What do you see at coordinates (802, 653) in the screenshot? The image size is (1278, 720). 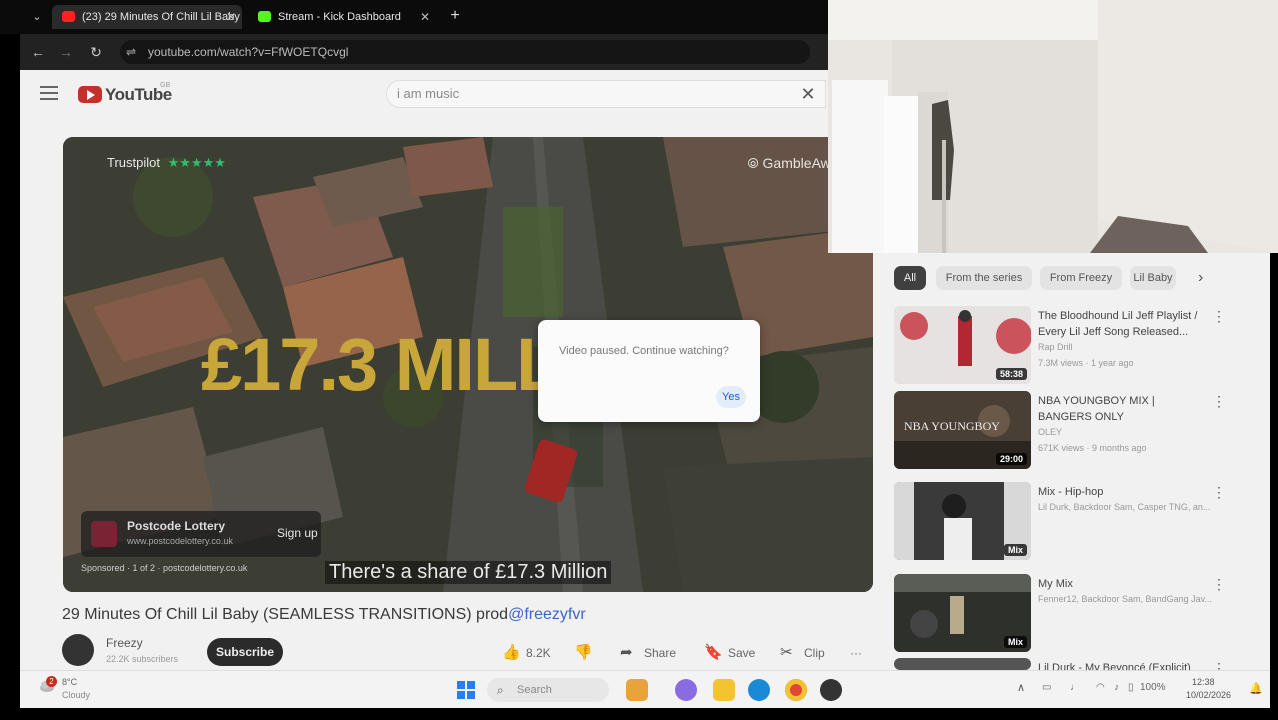 I see `clip-button: ✂ Clip` at bounding box center [802, 653].